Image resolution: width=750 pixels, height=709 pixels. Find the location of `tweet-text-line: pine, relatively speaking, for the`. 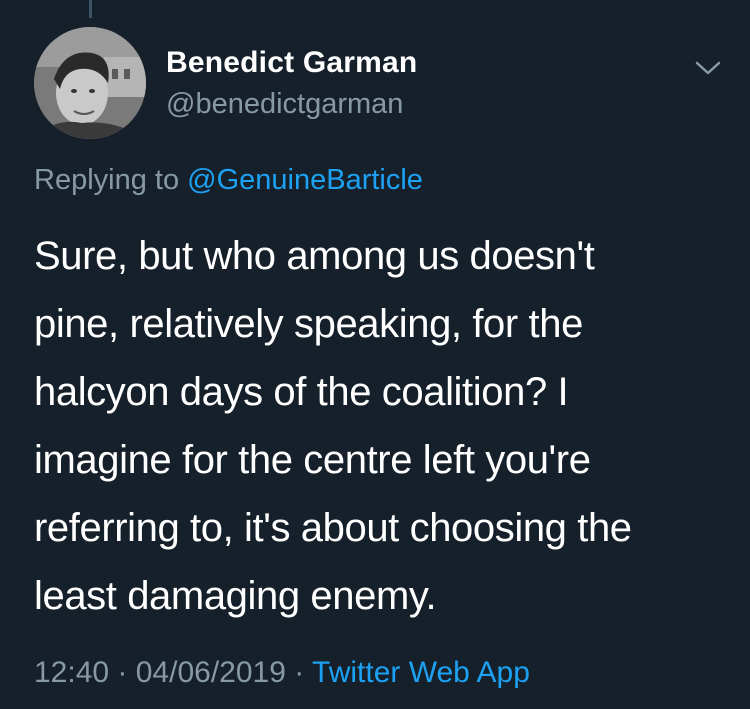

tweet-text-line: pine, relatively speaking, for the is located at coordinates (308, 324).